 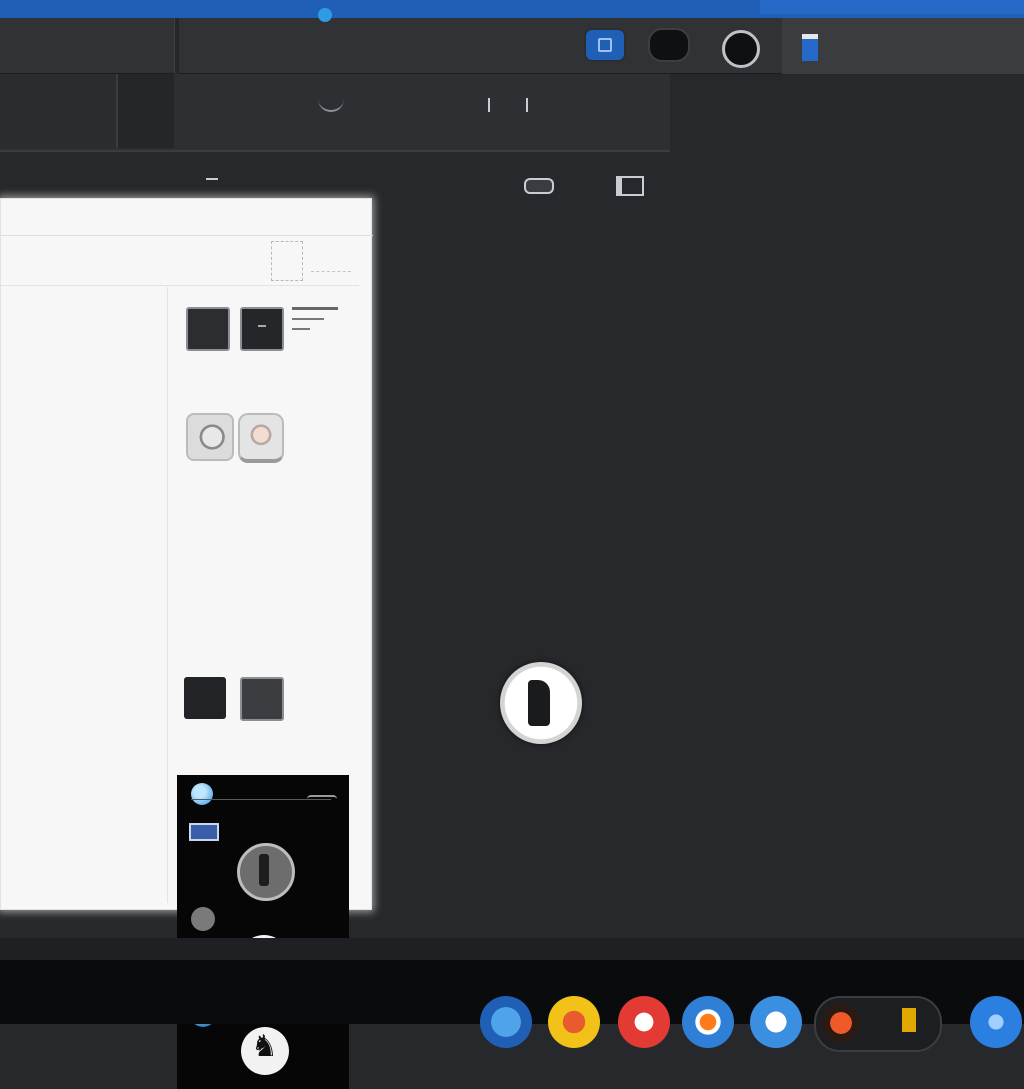 What do you see at coordinates (145, 111) in the screenshot?
I see `toolbar-left-box` at bounding box center [145, 111].